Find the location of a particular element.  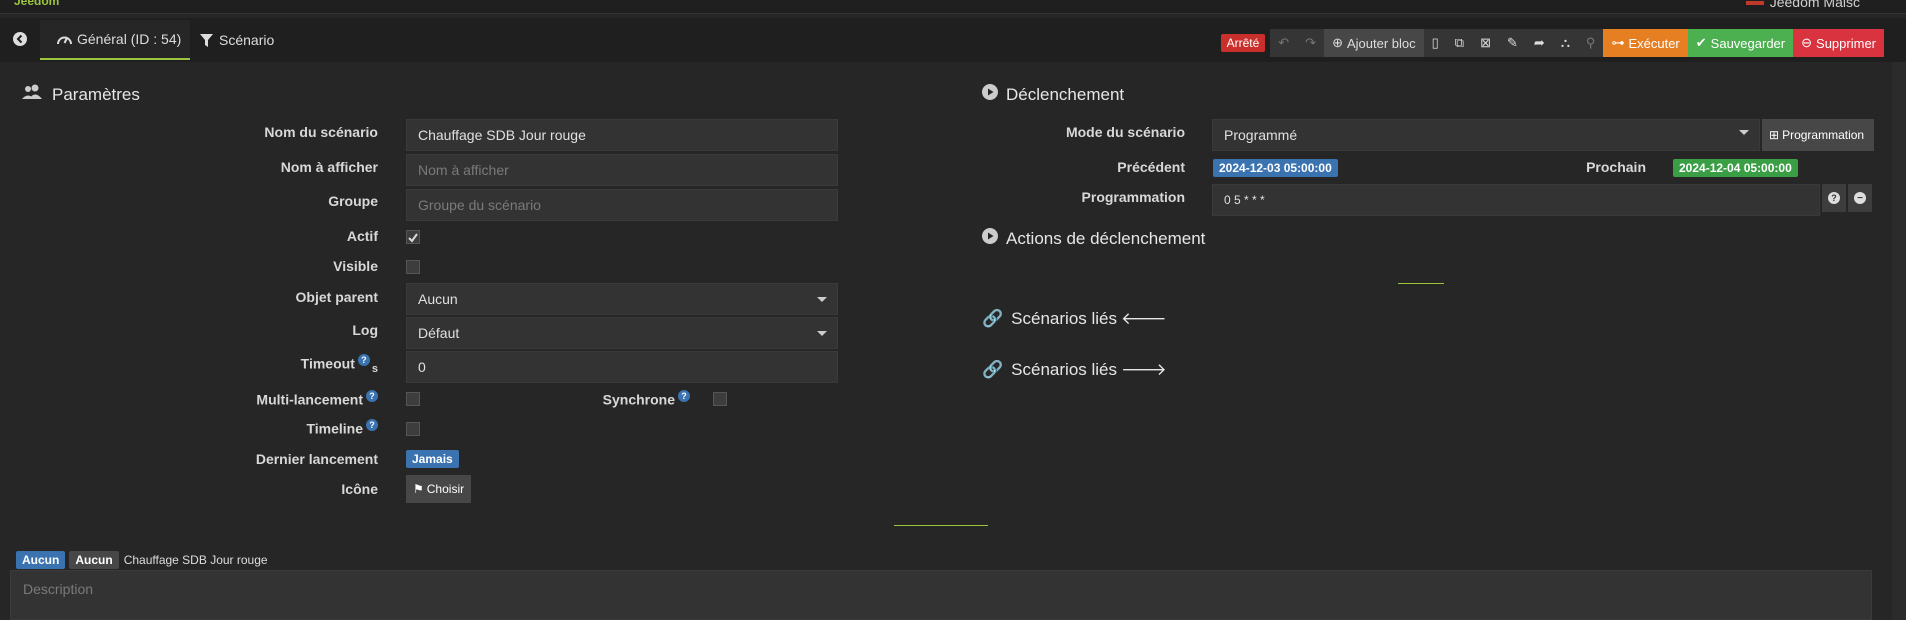

undo-icon: ↶ is located at coordinates (1284, 42).